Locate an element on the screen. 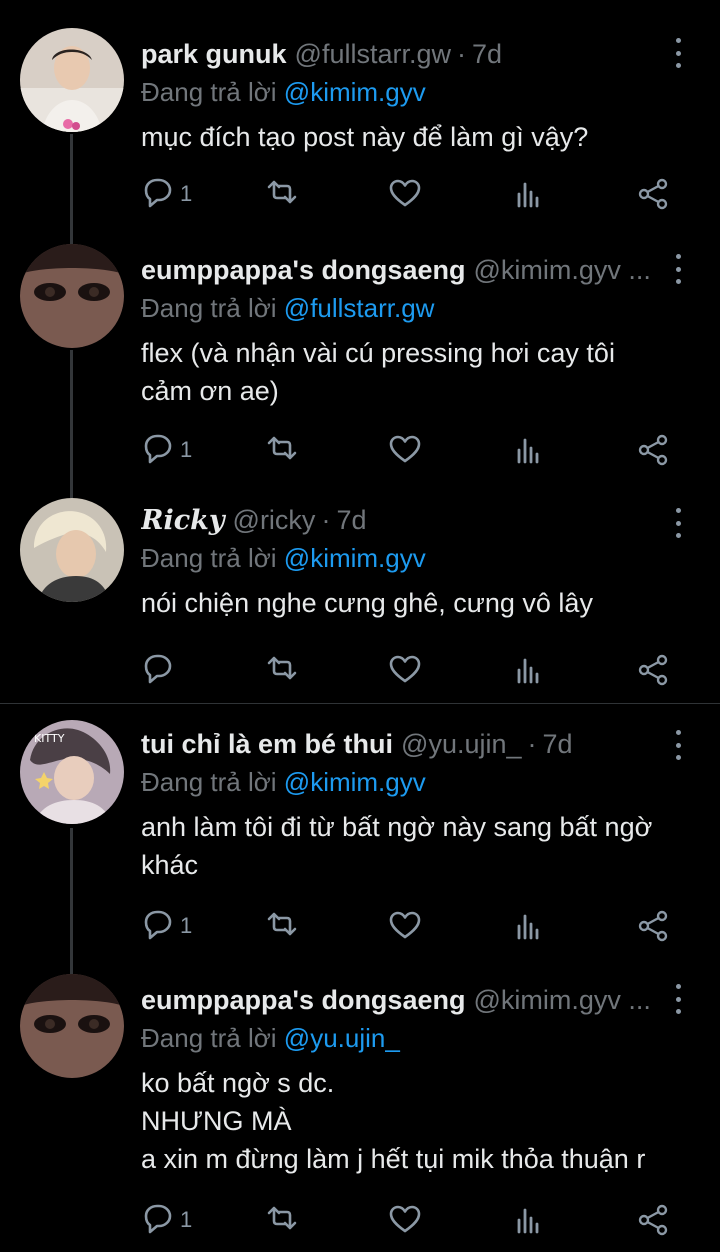 The image size is (720, 1252). handle: @yu.ujin_ is located at coordinates (461, 744).